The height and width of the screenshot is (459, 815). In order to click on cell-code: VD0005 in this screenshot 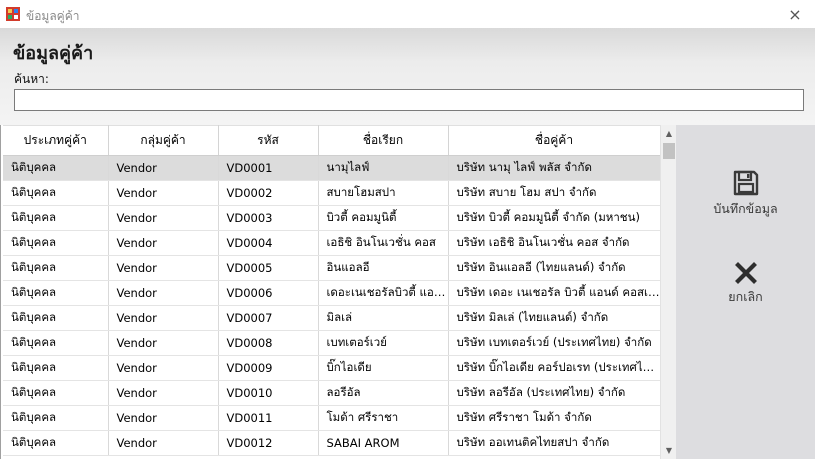, I will do `click(268, 268)`.